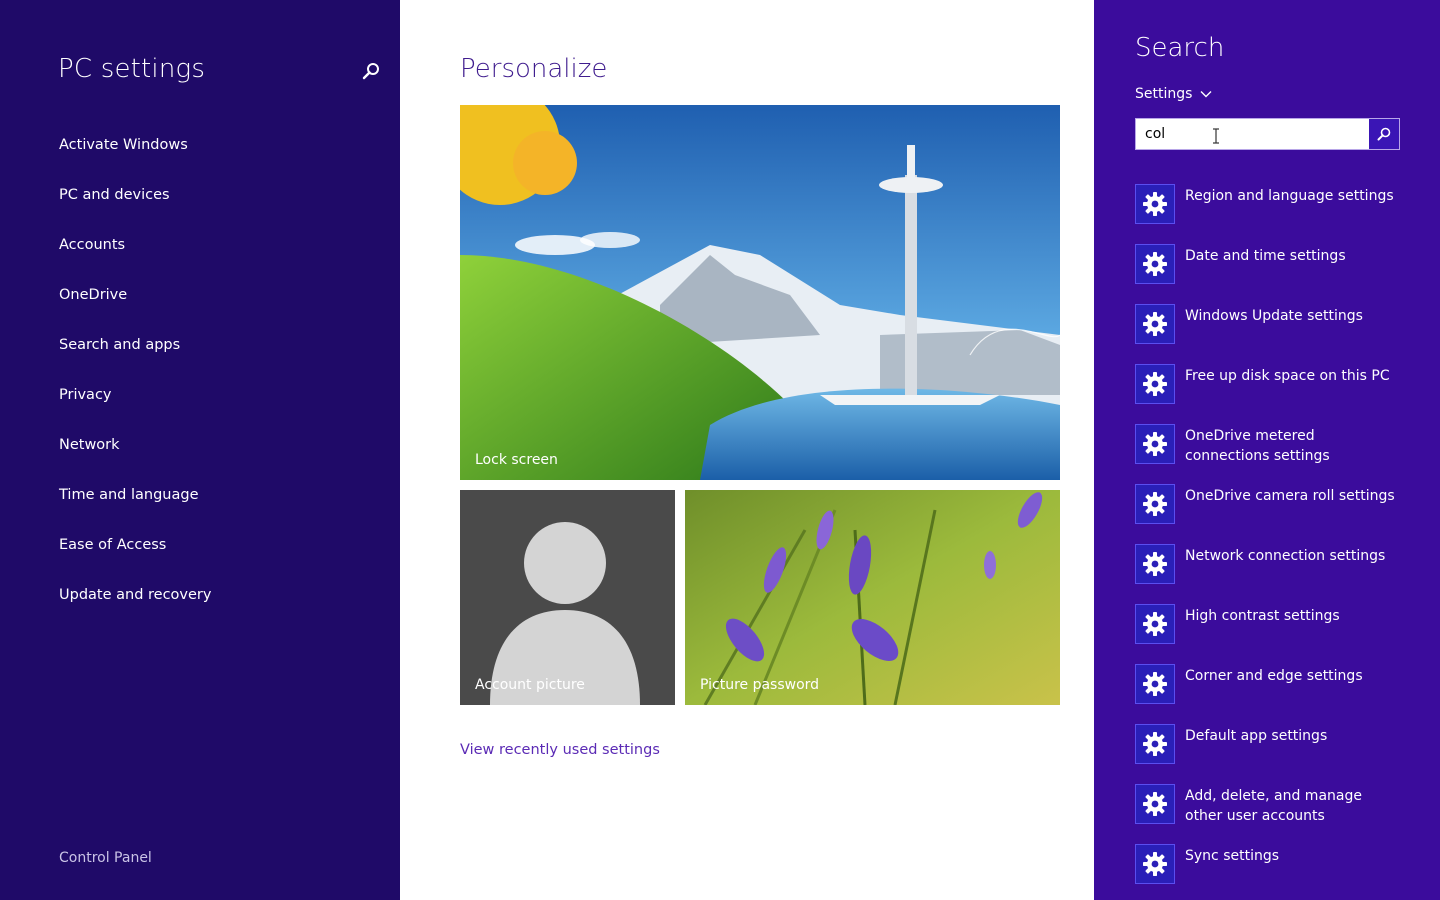 The image size is (1440, 900). Describe the element at coordinates (200, 603) in the screenshot. I see `nav-item-update-and-recovery: Update and recovery` at that location.